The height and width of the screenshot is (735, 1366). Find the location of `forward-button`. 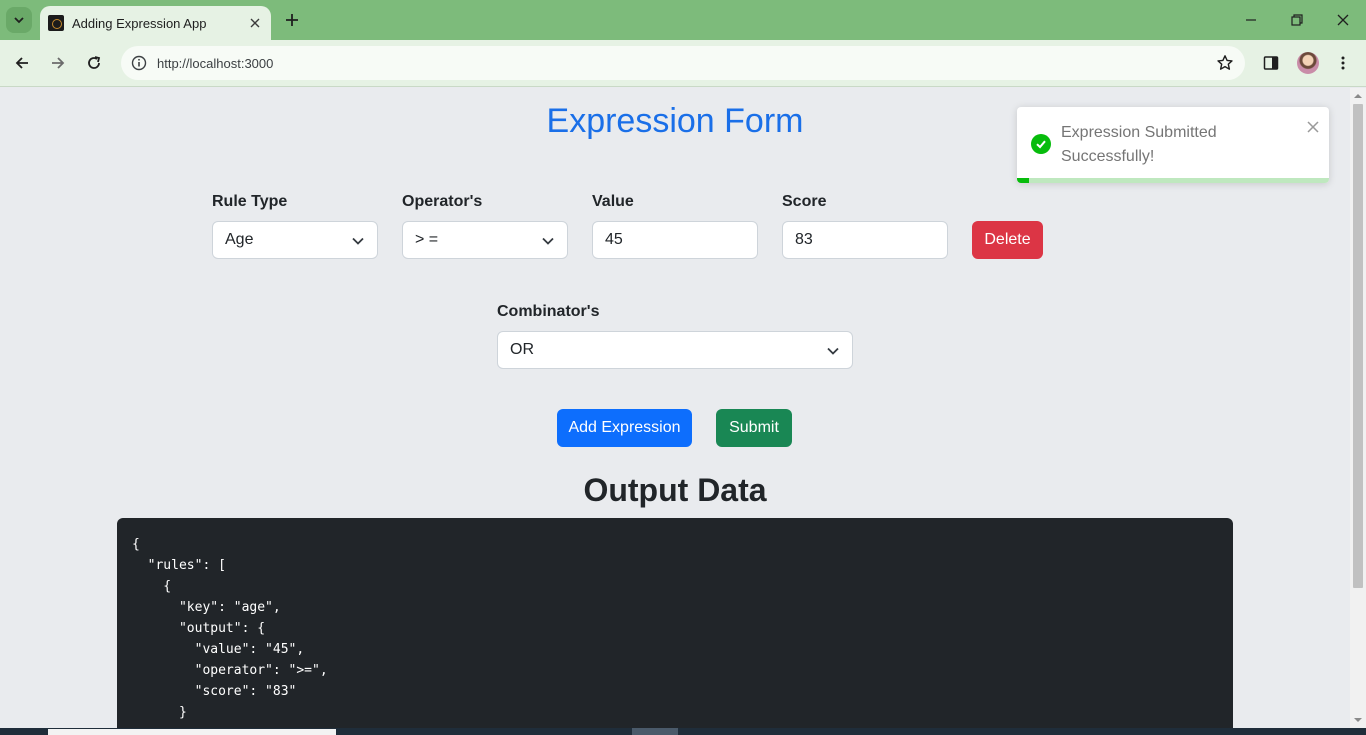

forward-button is located at coordinates (58, 63).